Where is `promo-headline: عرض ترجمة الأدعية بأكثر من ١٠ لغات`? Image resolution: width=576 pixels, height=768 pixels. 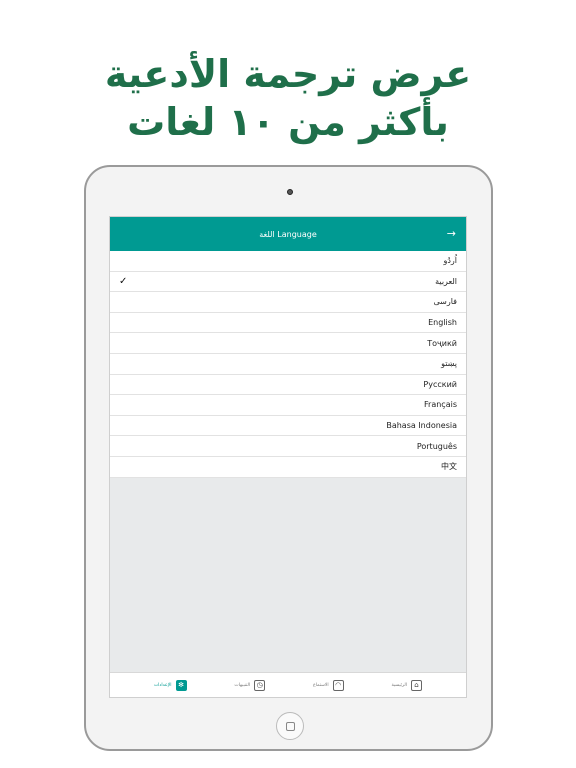 promo-headline: عرض ترجمة الأدعية بأكثر من ١٠ لغات is located at coordinates (288, 98).